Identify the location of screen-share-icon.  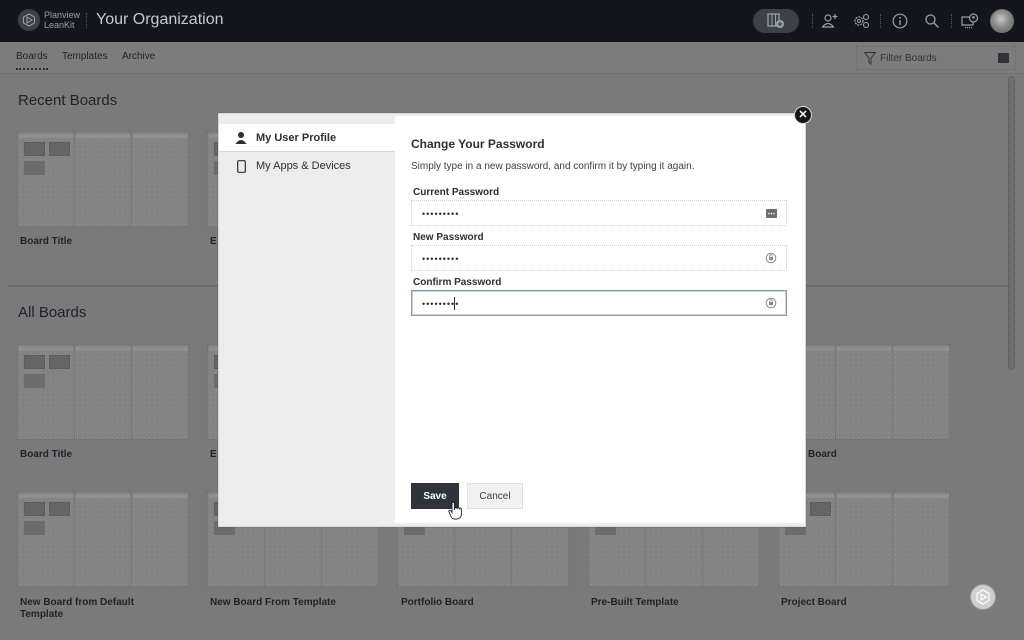
(970, 21).